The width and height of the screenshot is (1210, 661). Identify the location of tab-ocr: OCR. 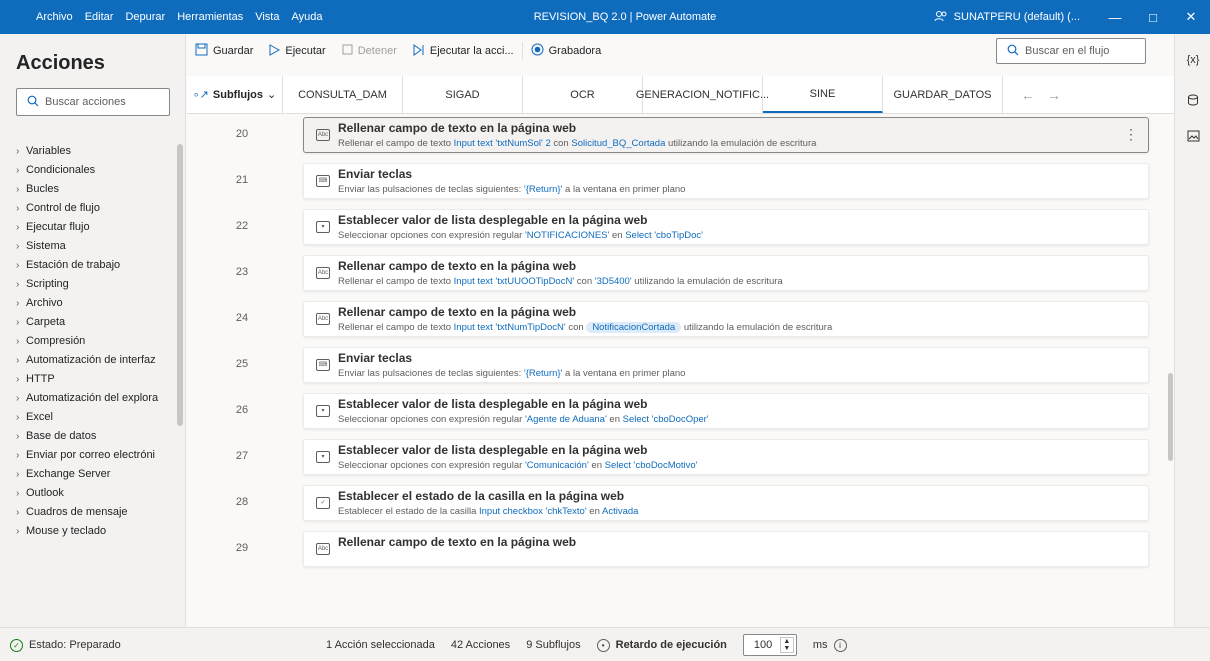
(583, 94).